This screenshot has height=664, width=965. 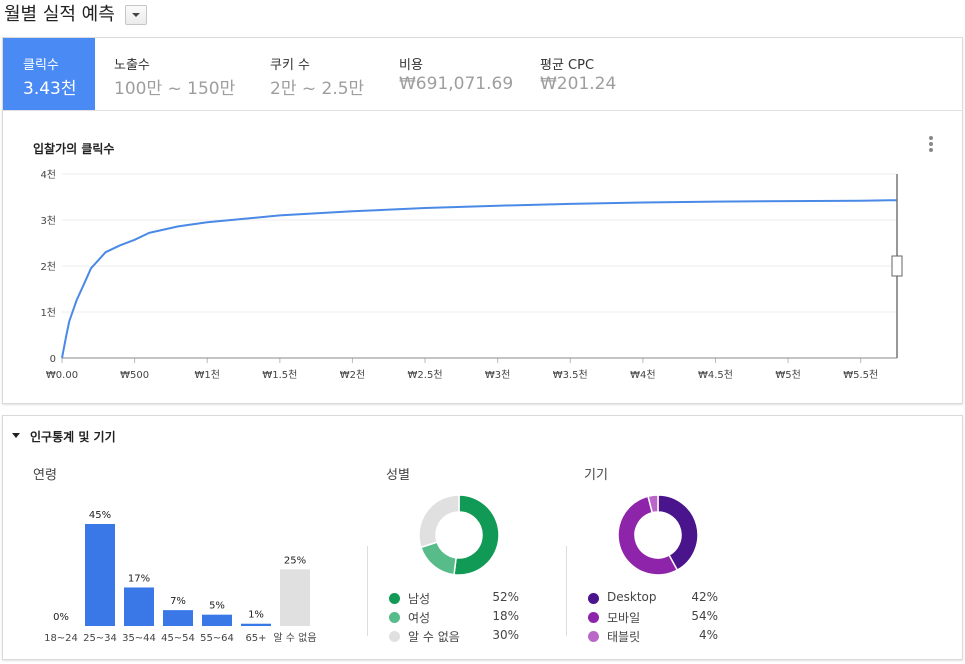 What do you see at coordinates (317, 86) in the screenshot?
I see `metric-value: 2만 ~ 2.5만` at bounding box center [317, 86].